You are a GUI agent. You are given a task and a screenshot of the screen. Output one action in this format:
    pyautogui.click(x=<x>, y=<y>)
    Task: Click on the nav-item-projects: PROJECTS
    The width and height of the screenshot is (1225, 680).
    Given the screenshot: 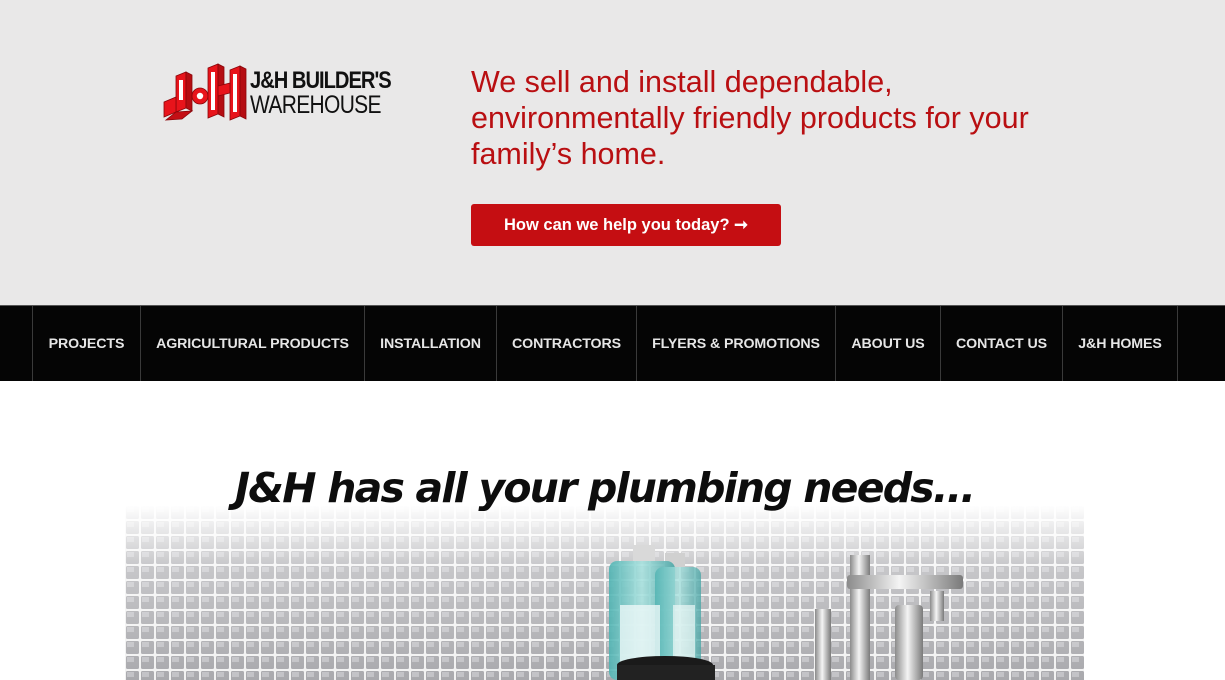 What is the action you would take?
    pyautogui.click(x=87, y=343)
    